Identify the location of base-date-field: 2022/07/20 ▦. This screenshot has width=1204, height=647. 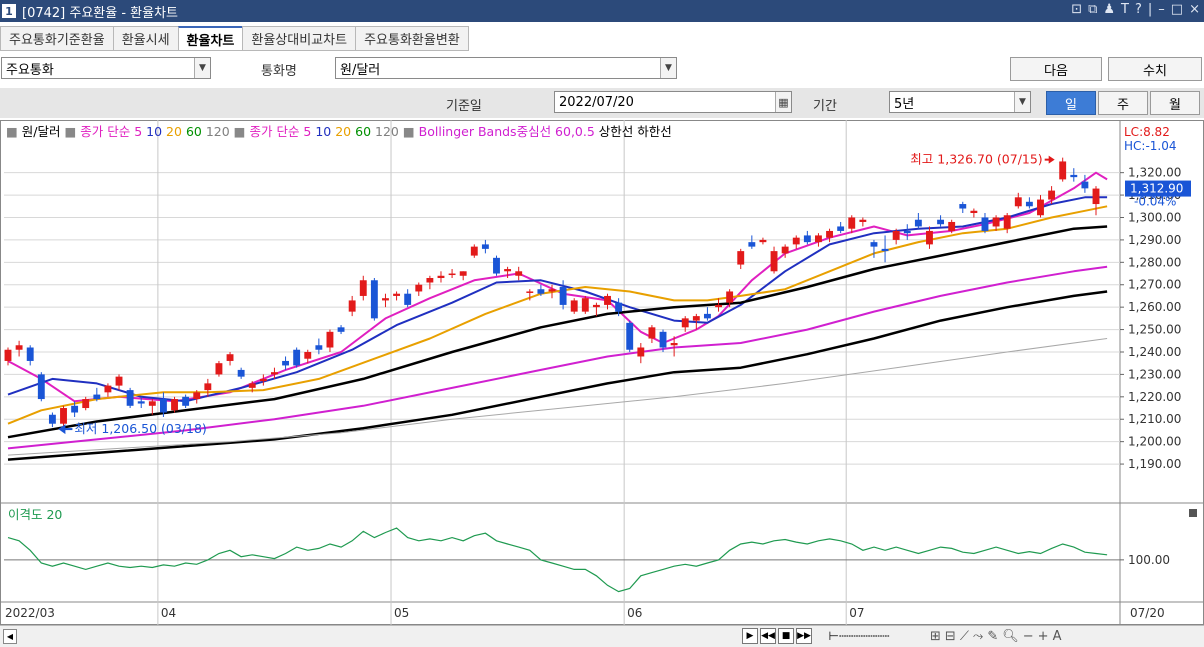
(673, 102).